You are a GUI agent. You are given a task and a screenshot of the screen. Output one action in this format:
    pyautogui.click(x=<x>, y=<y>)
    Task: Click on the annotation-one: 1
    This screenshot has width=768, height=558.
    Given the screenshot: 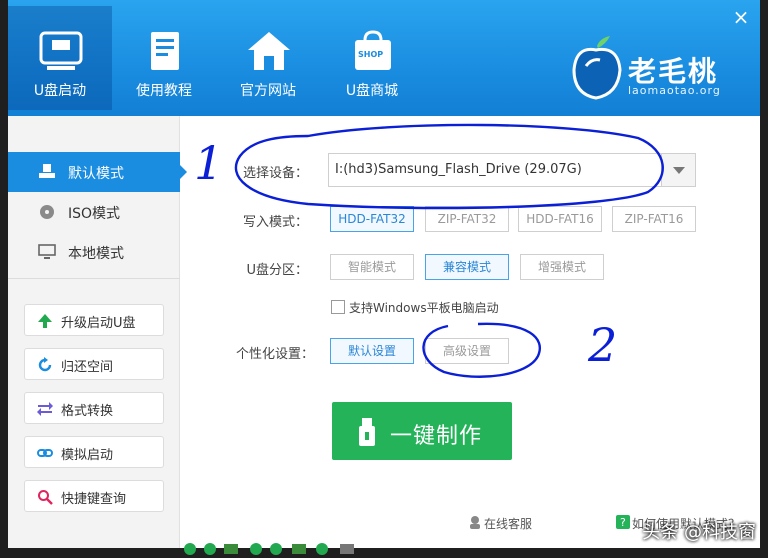 What is the action you would take?
    pyautogui.click(x=209, y=163)
    